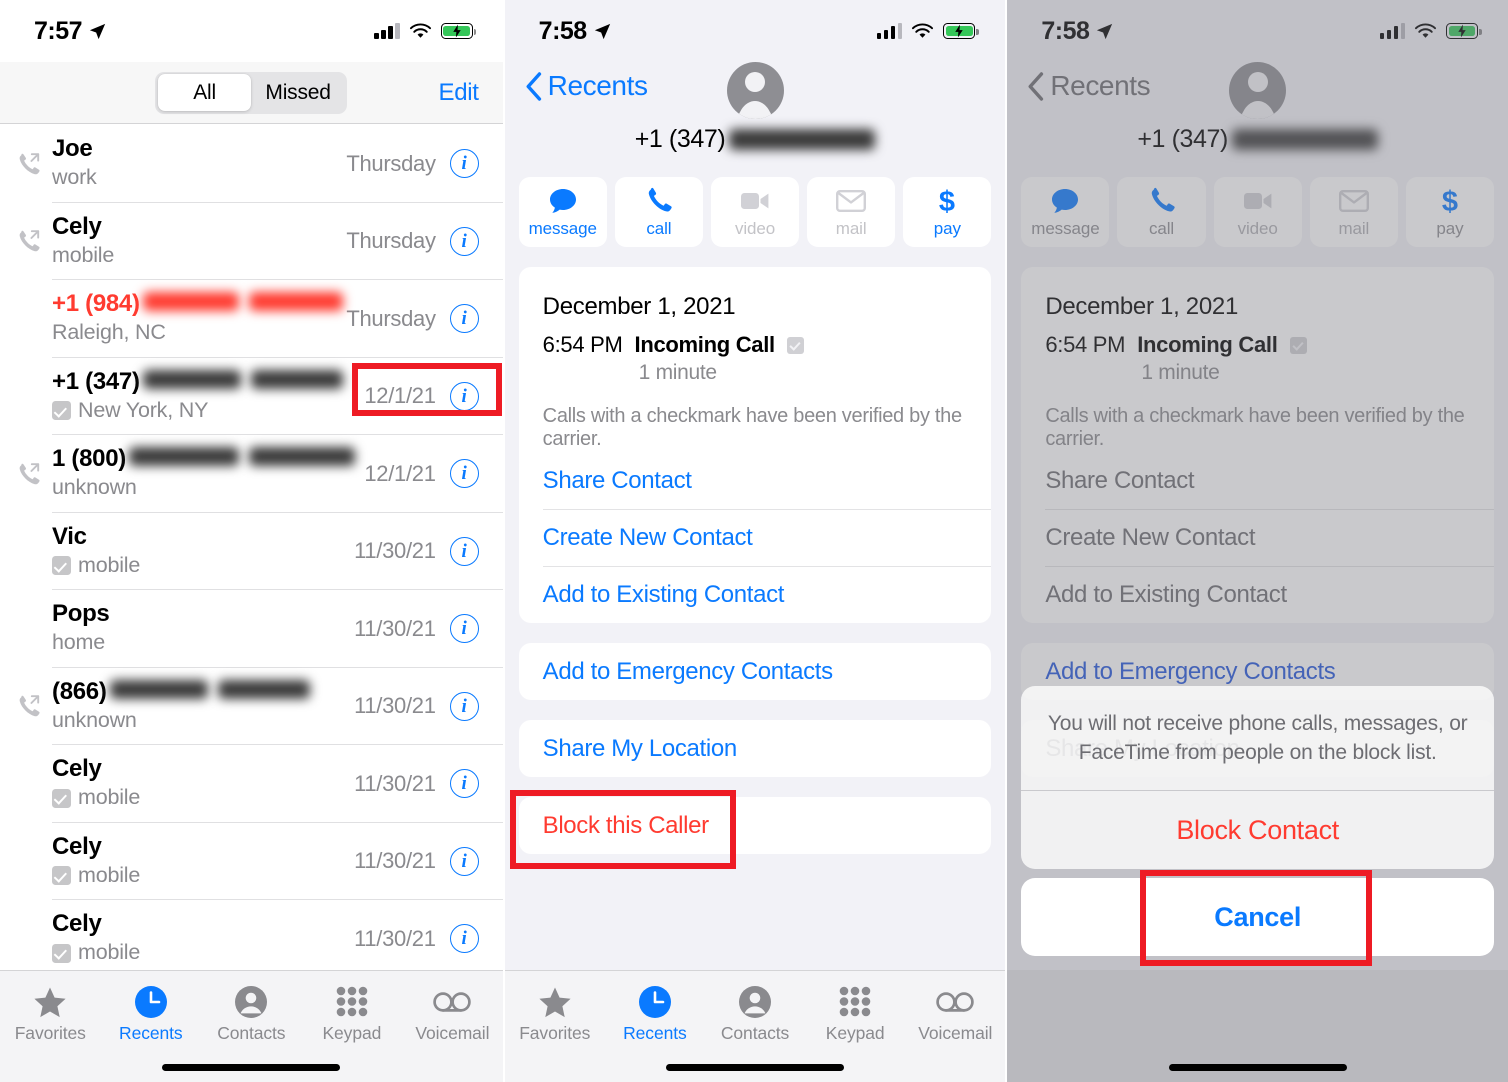 This screenshot has height=1082, width=1508. I want to click on call-list-item: +1 (347) New York, NY 12/1/21 i, so click(251, 396).